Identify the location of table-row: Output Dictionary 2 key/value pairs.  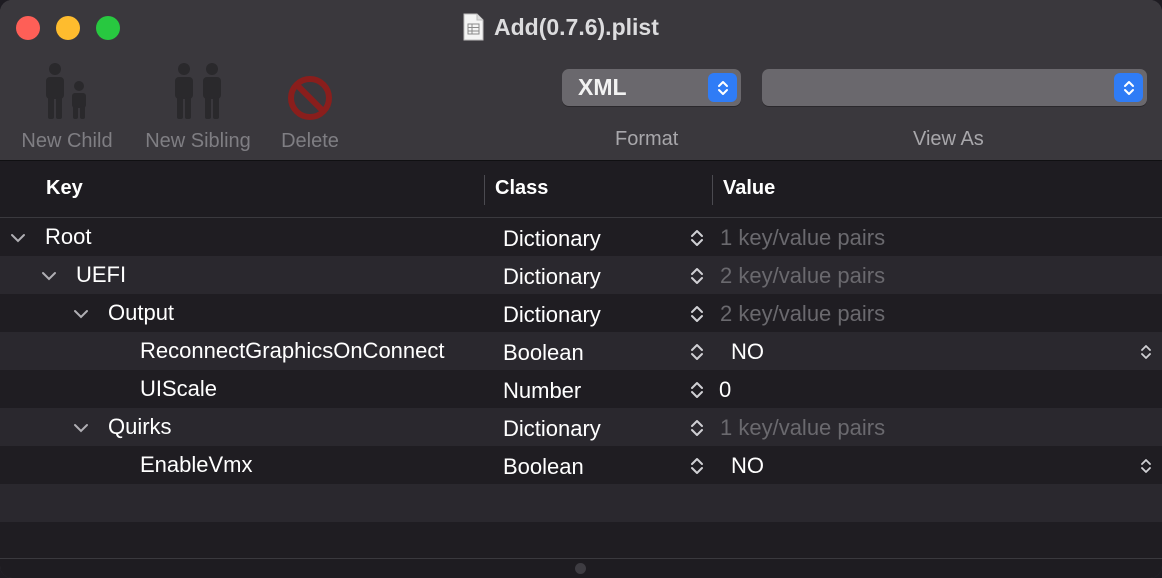
(581, 313).